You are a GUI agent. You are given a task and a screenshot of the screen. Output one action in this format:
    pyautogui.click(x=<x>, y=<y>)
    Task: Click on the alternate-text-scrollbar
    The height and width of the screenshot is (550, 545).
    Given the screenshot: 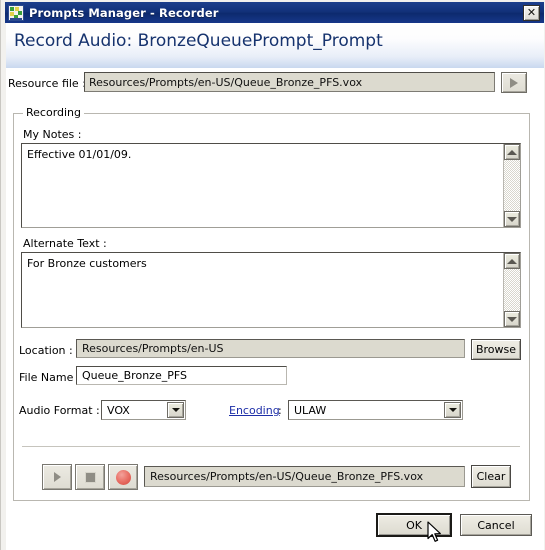 What is the action you would take?
    pyautogui.click(x=511, y=290)
    